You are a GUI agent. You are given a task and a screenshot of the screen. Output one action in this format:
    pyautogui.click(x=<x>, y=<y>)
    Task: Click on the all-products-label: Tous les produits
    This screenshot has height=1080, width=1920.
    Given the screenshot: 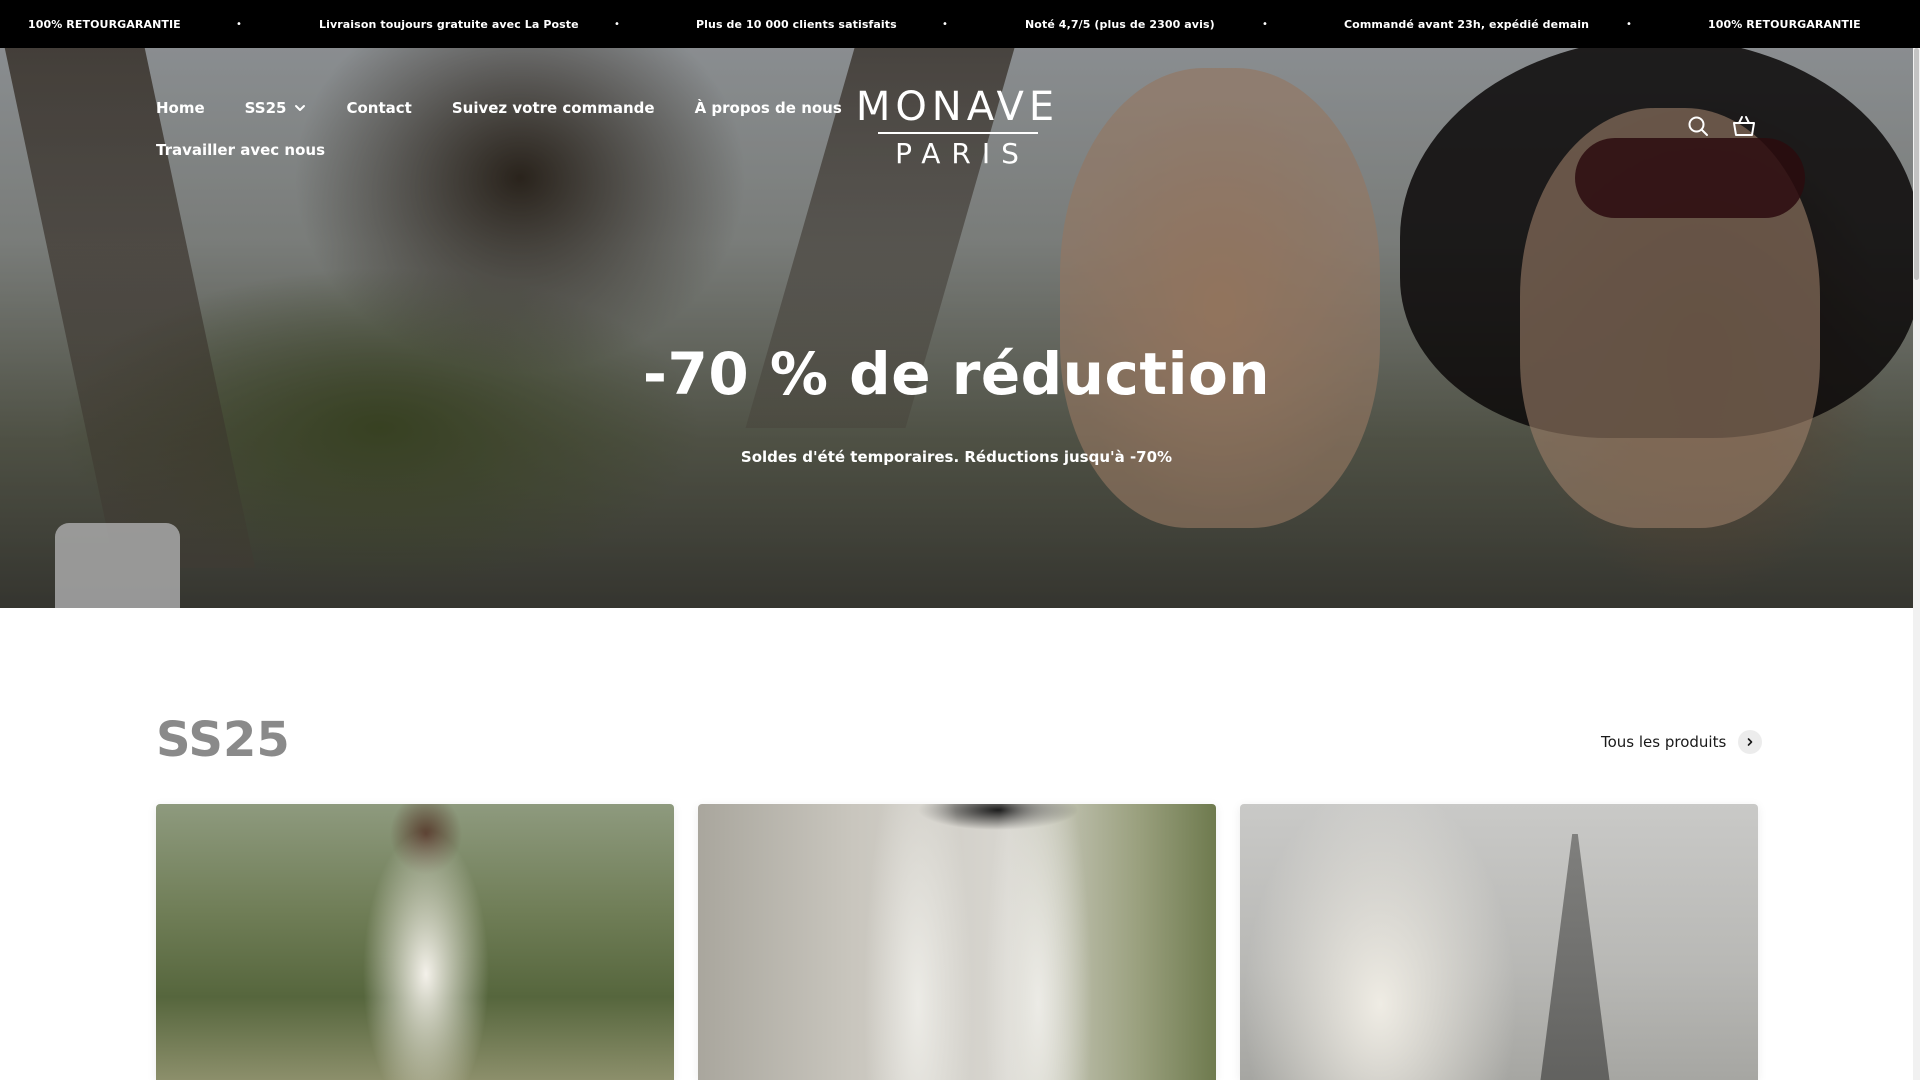 What is the action you would take?
    pyautogui.click(x=1664, y=742)
    